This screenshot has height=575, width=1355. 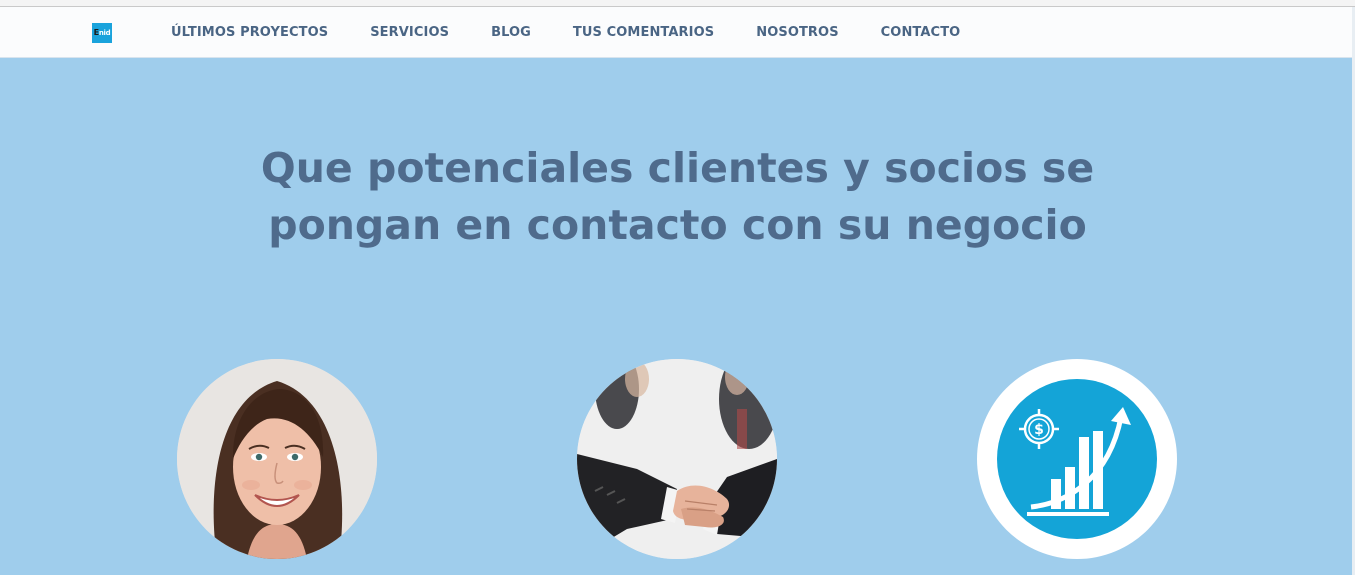 I want to click on nav-item-tus-comentarios: TUS COMENTARIOS, so click(x=643, y=32).